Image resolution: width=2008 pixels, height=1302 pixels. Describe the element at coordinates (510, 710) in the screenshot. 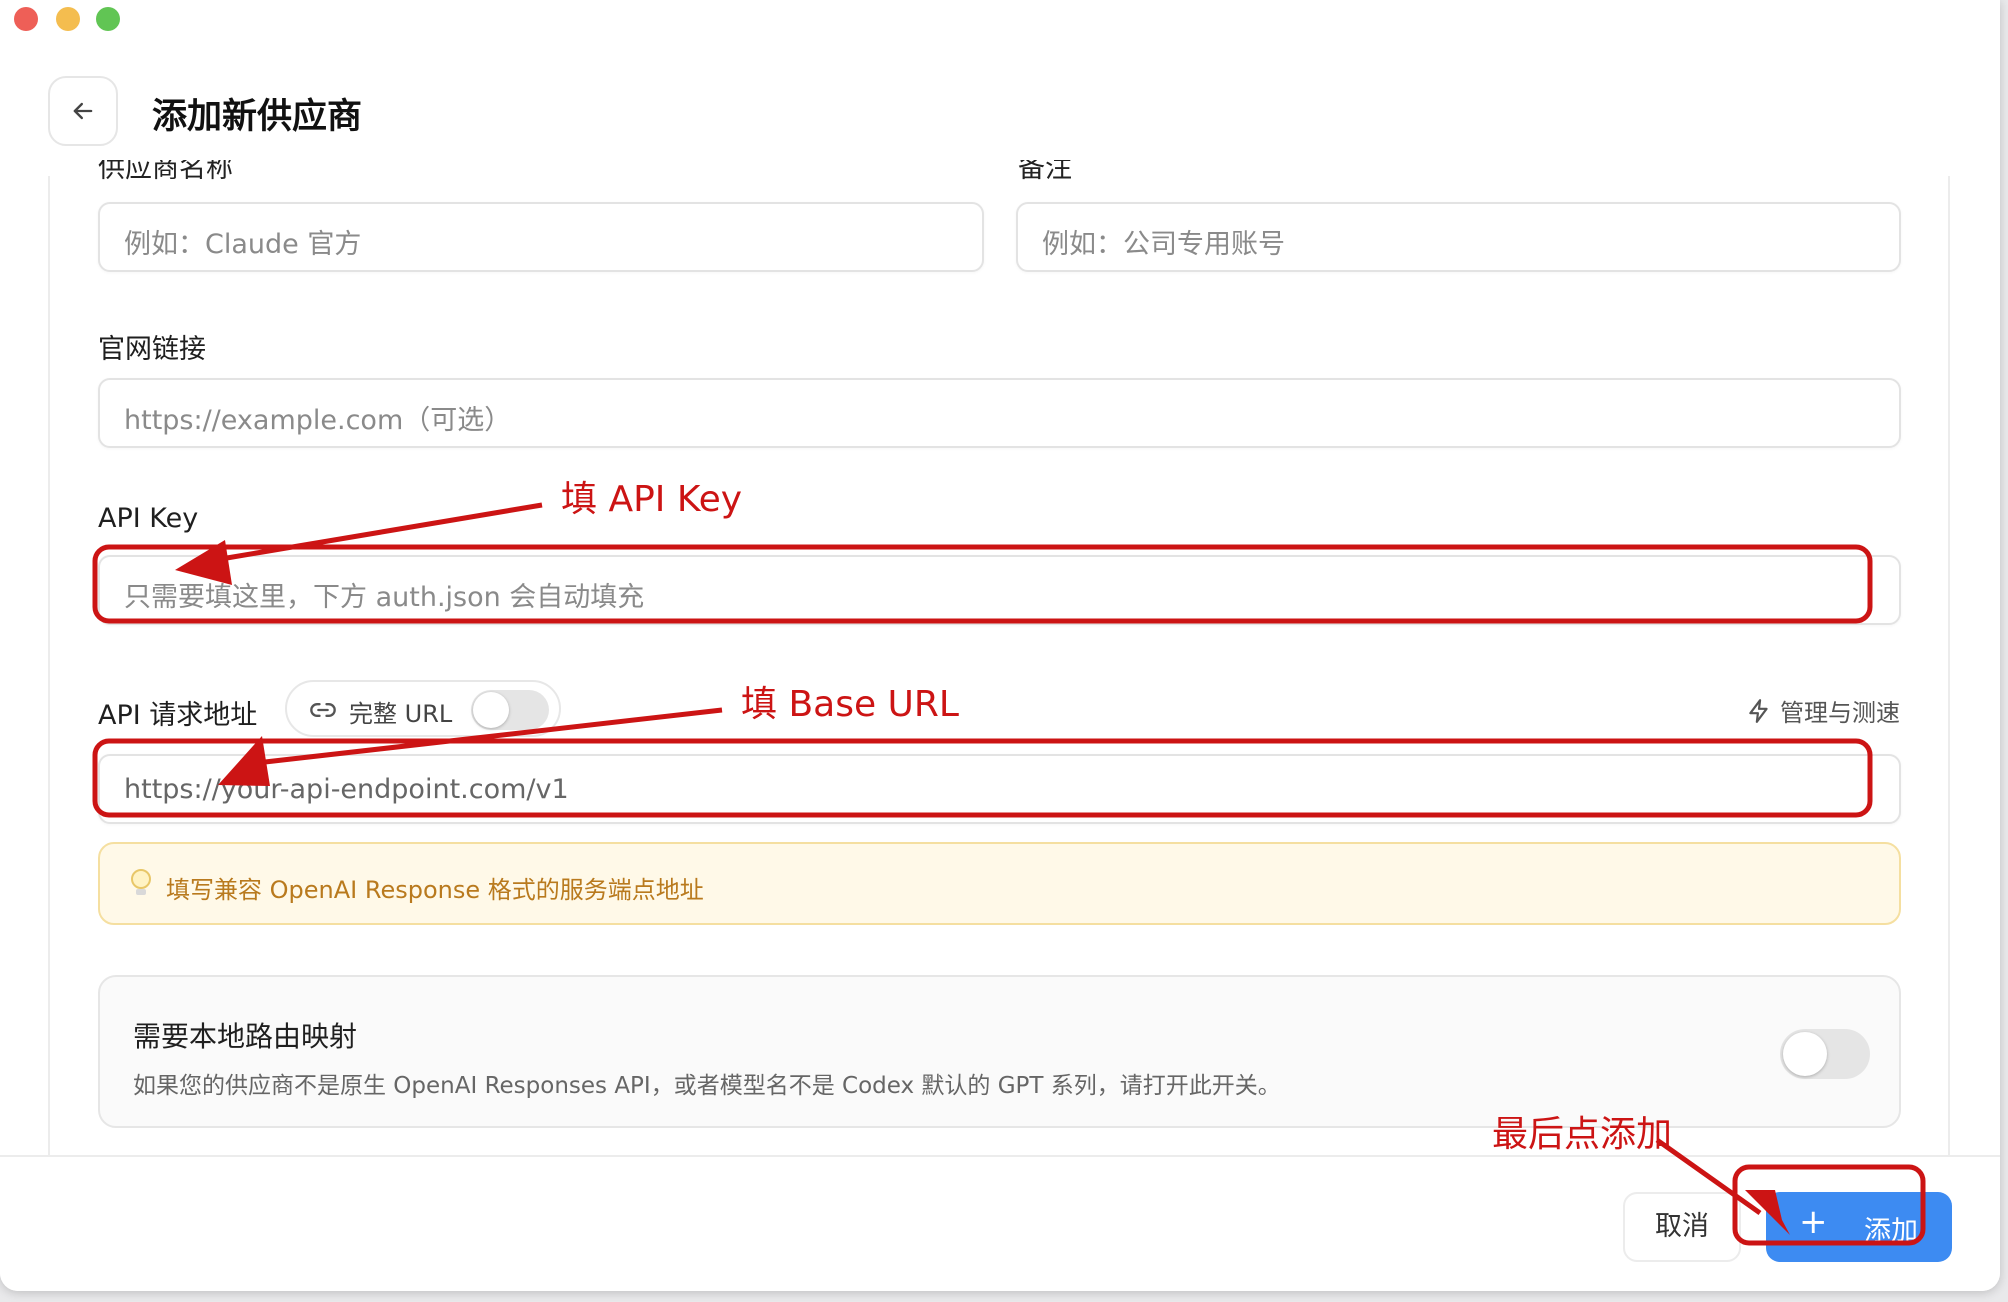

I see `full-url-switch` at that location.